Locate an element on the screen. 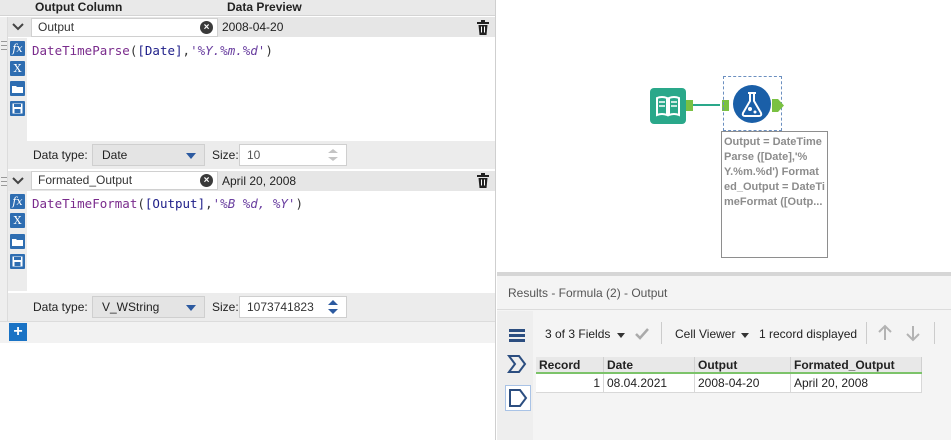 The height and width of the screenshot is (440, 951). formula-expression-editor: DateTimeFormat([Output],'%B %d, %Y') is located at coordinates (167, 204).